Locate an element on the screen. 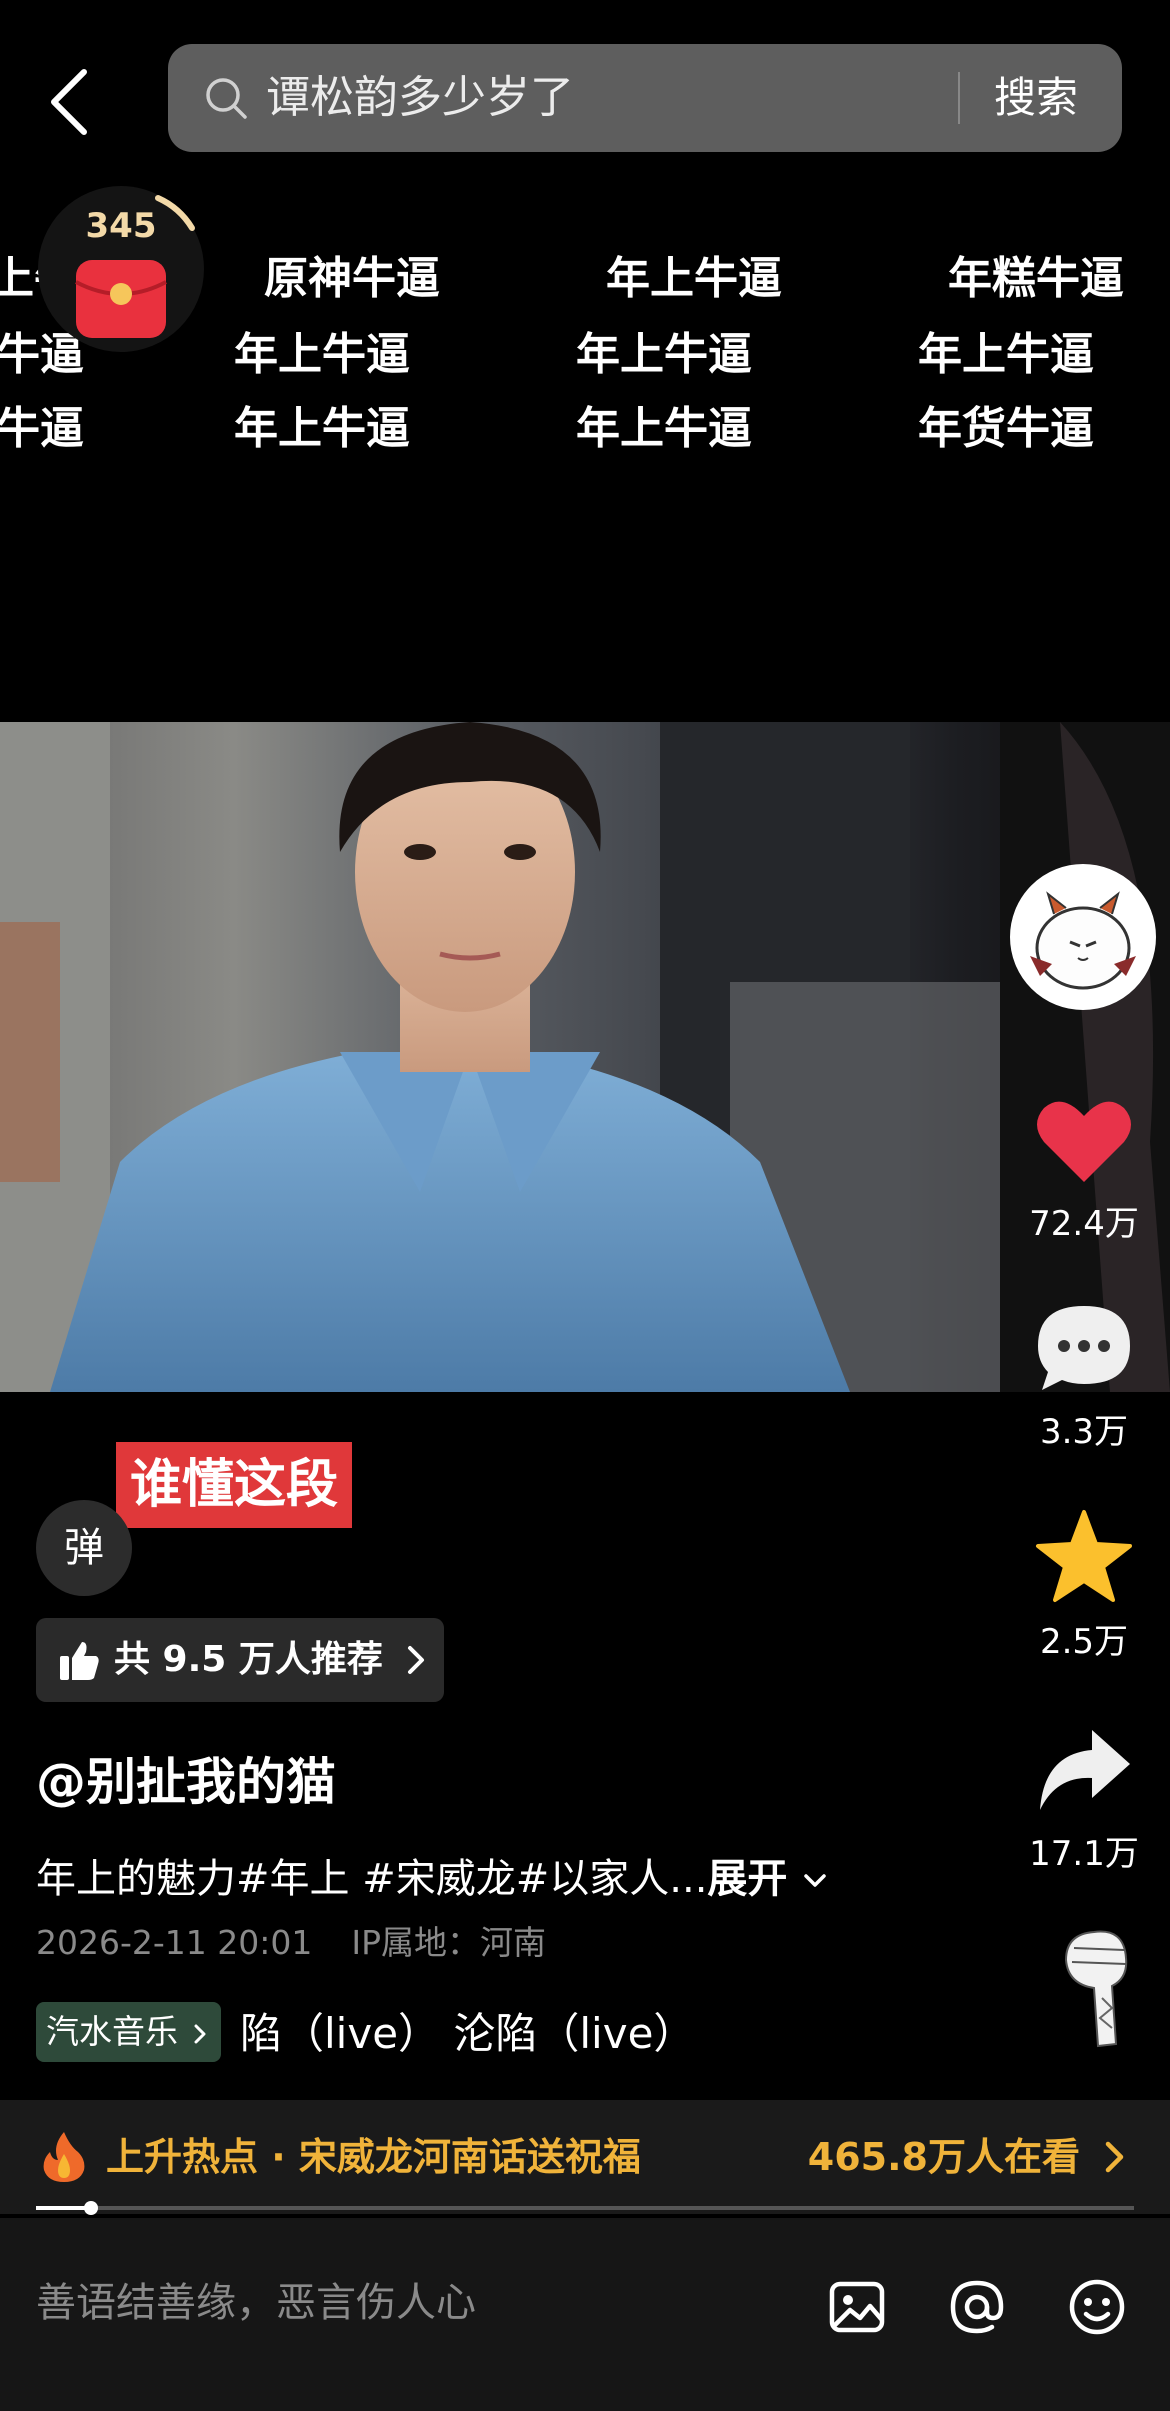 Image resolution: width=1170 pixels, height=2411 pixels. danmaku-item: 原神牛逼 is located at coordinates (352, 278).